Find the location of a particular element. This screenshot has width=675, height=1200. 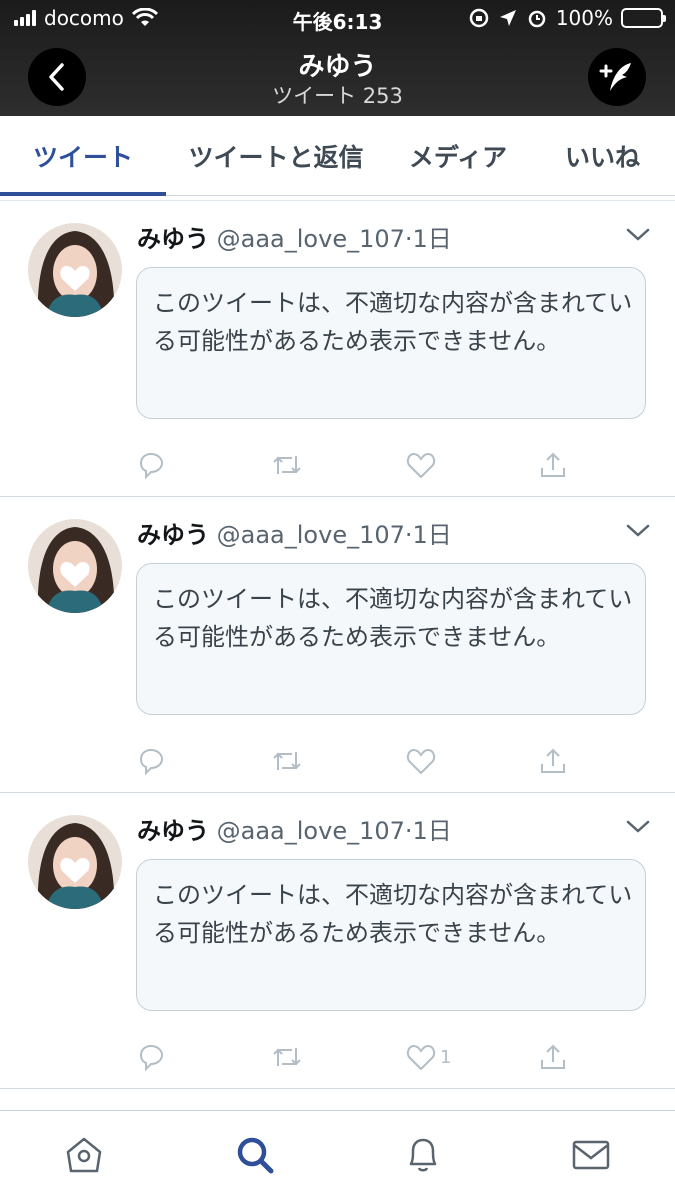

like-button: 1 is located at coordinates (428, 1057).